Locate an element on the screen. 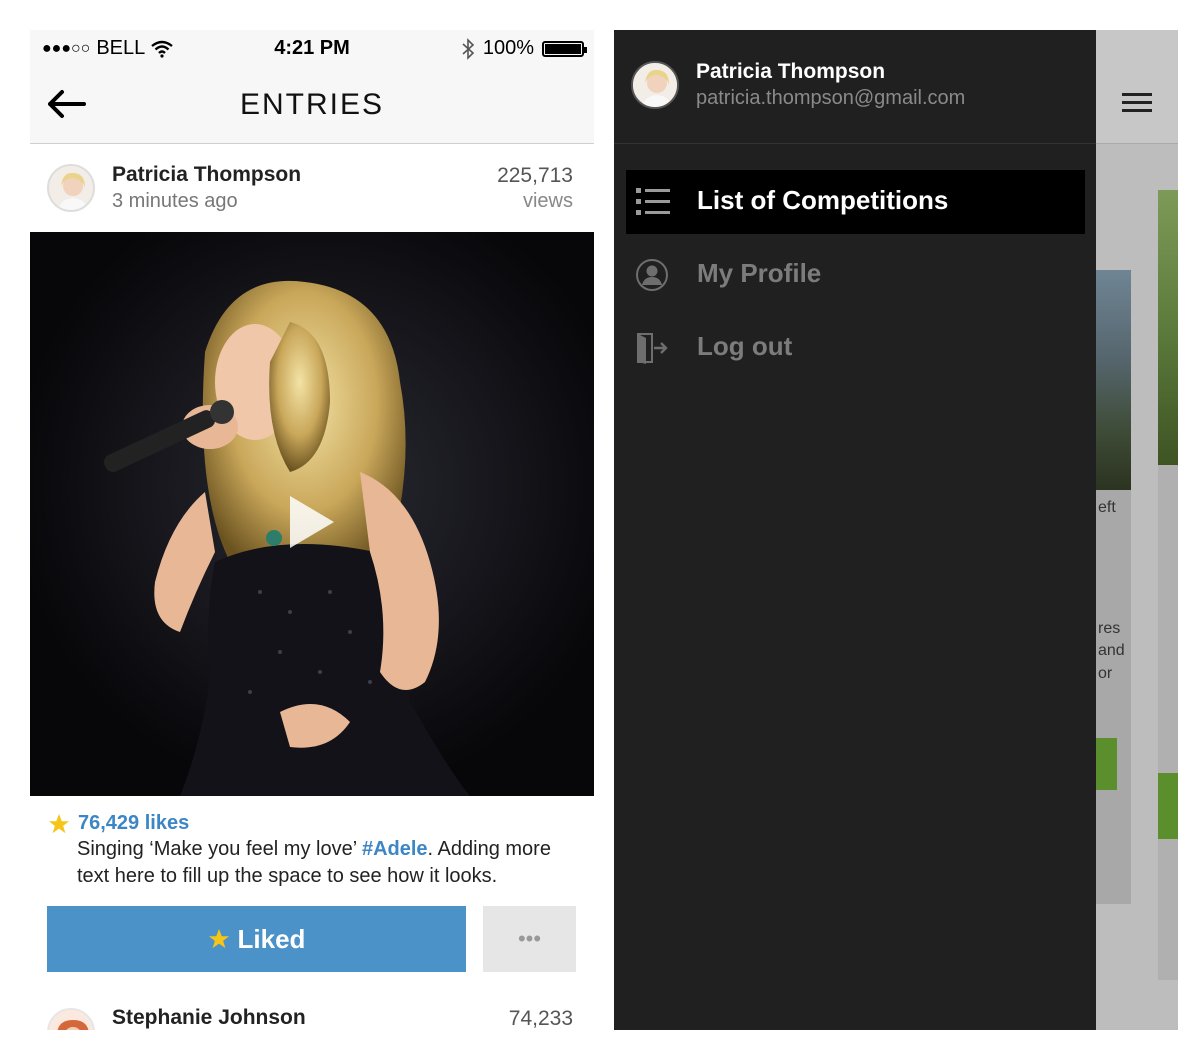  views-label: views is located at coordinates (547, 201).